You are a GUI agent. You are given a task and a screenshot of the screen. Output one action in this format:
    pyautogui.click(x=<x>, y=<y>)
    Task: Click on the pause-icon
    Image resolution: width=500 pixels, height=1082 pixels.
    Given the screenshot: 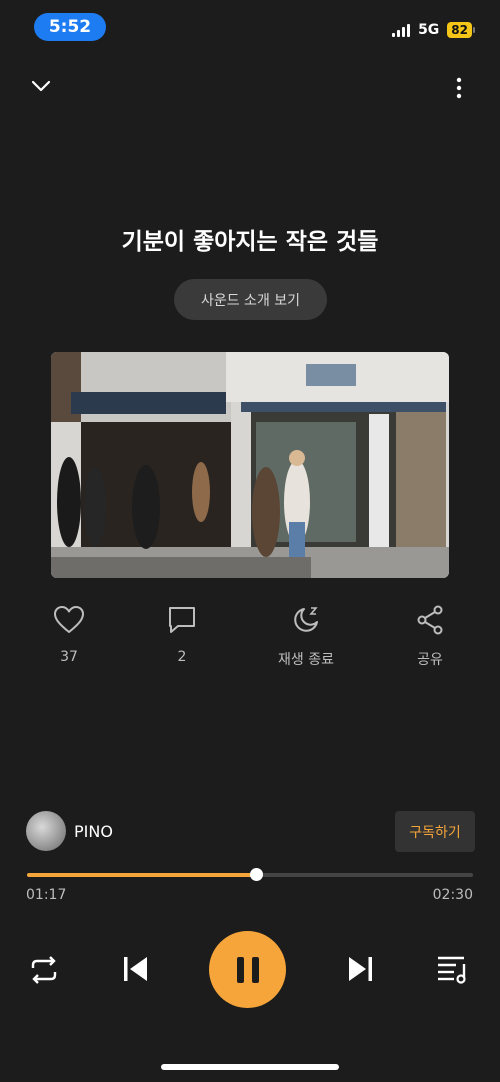 What is the action you would take?
    pyautogui.click(x=247, y=969)
    